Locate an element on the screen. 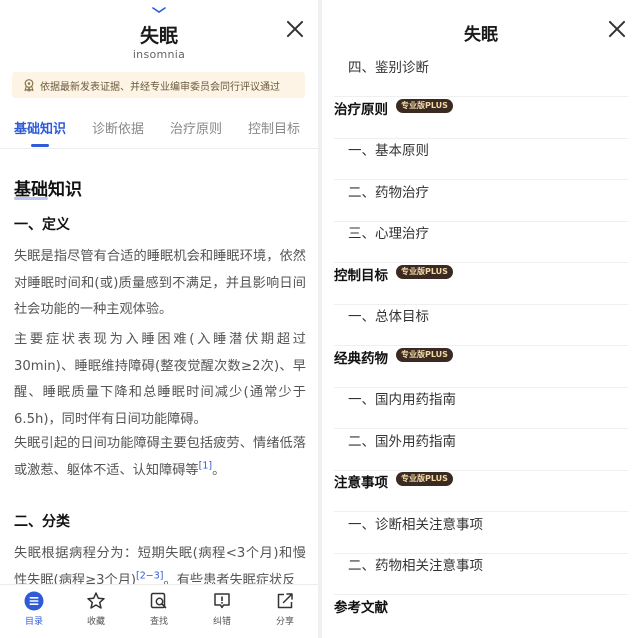 The image size is (640, 638). toc-title: 失眠 is located at coordinates (481, 35).